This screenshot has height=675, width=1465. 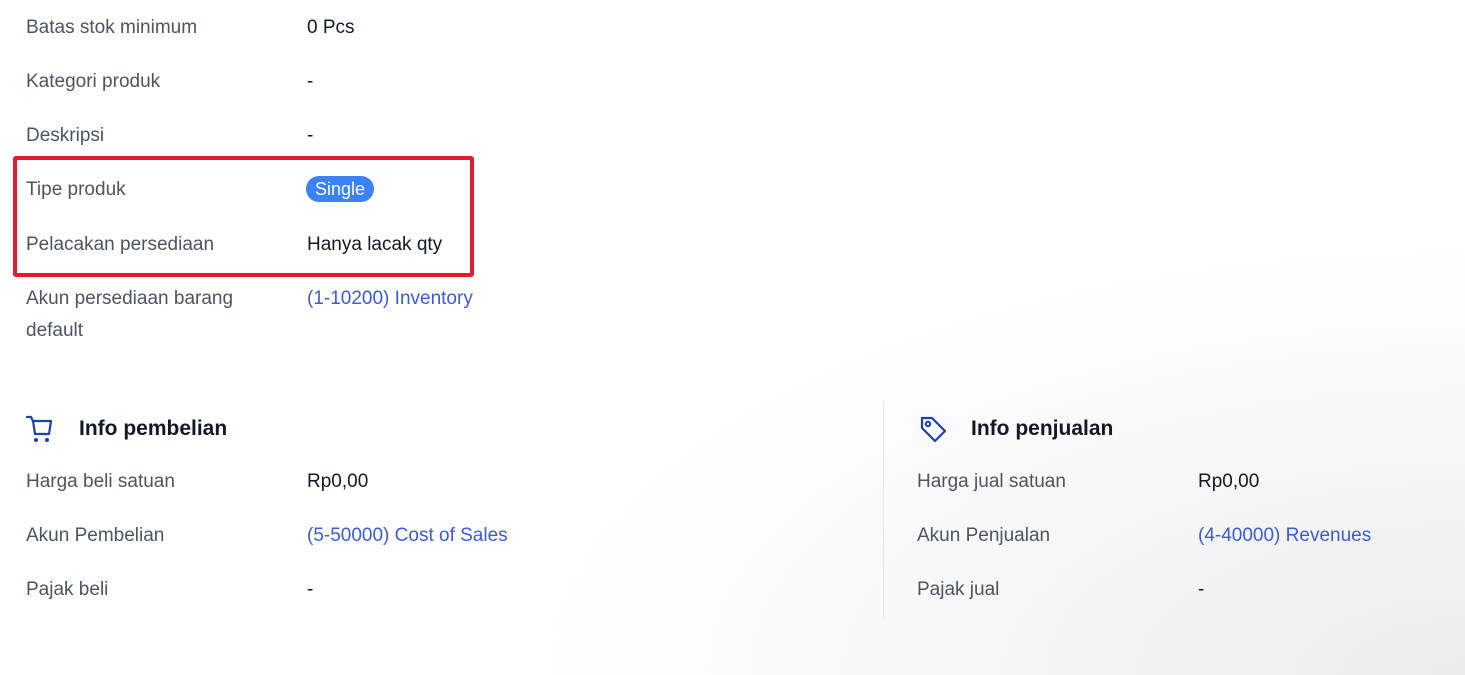 I want to click on sales-info-title: Info penjualan, so click(x=1042, y=428).